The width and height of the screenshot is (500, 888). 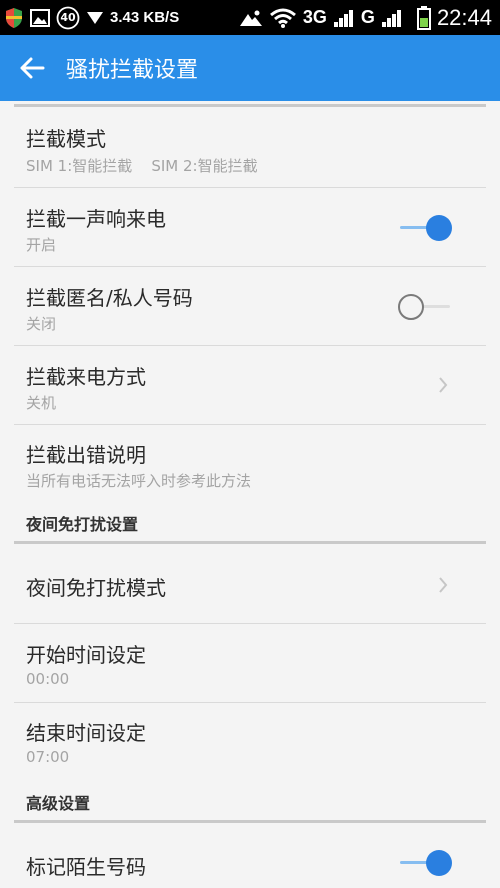 What do you see at coordinates (41, 245) in the screenshot?
I see `ring-once-subtitle: 开启` at bounding box center [41, 245].